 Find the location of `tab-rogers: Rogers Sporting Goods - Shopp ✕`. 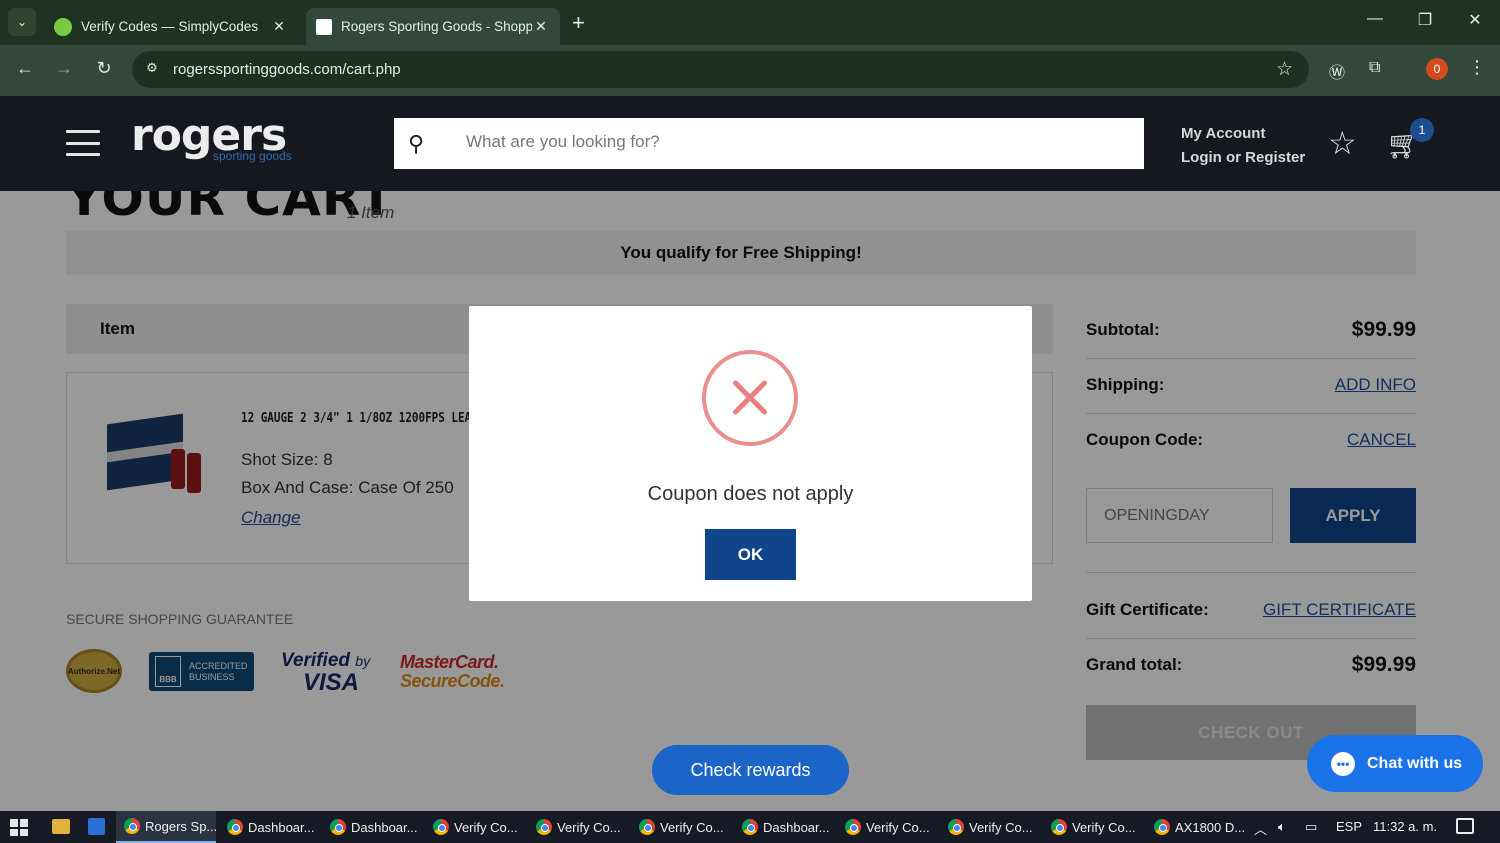

tab-rogers: Rogers Sporting Goods - Shopp ✕ is located at coordinates (433, 26).